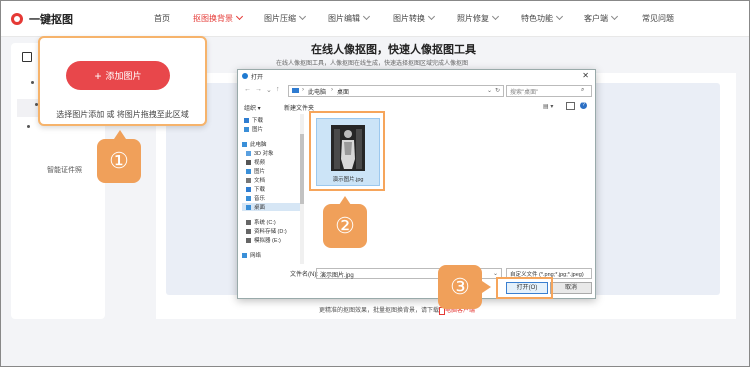  What do you see at coordinates (396, 91) in the screenshot?
I see `address-bar: › 此电脑 › 桌面 ⌄ ↻` at bounding box center [396, 91].